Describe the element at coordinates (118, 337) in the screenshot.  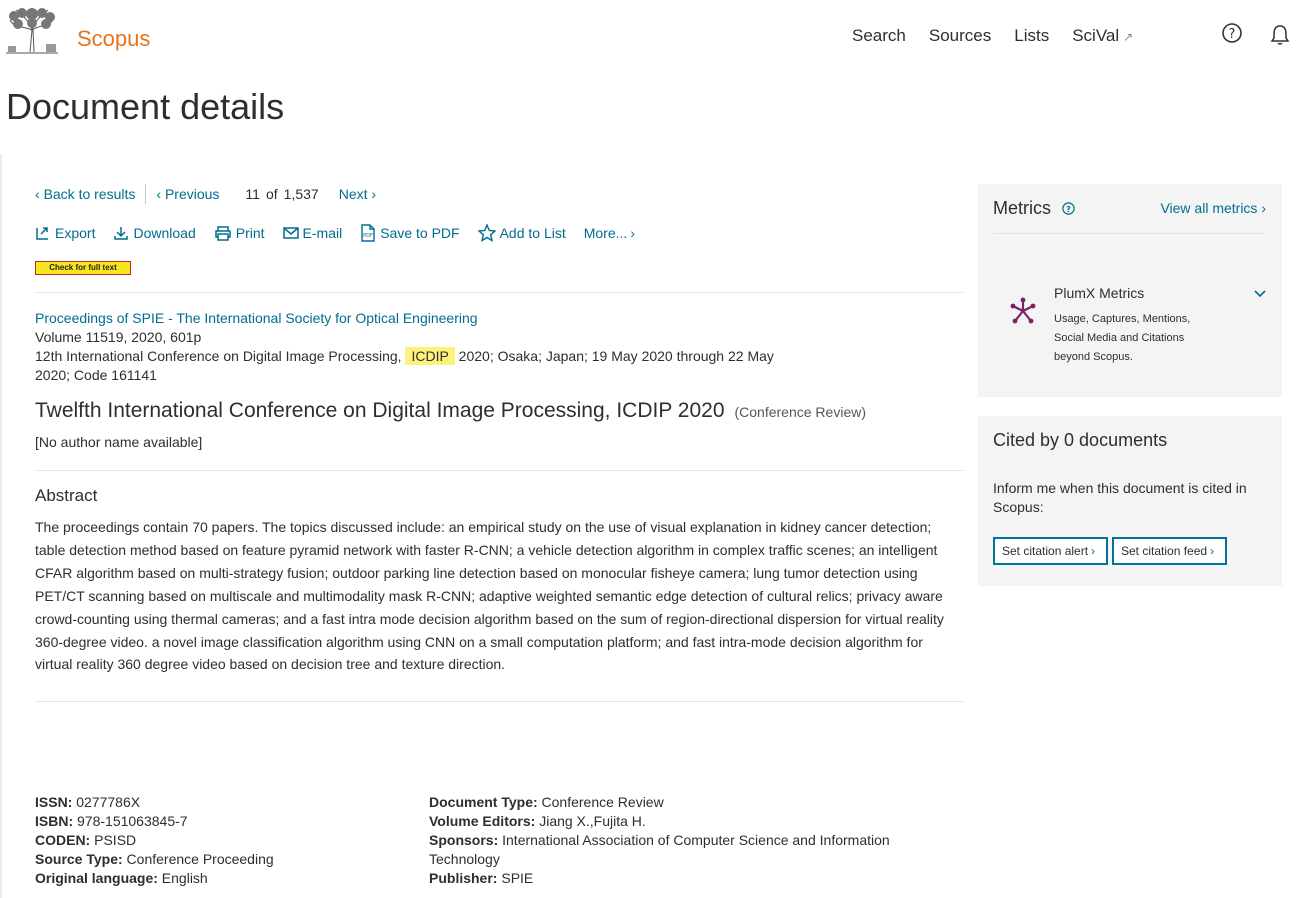
I see `volume-info: Volume 11519, 2020, 601p` at that location.